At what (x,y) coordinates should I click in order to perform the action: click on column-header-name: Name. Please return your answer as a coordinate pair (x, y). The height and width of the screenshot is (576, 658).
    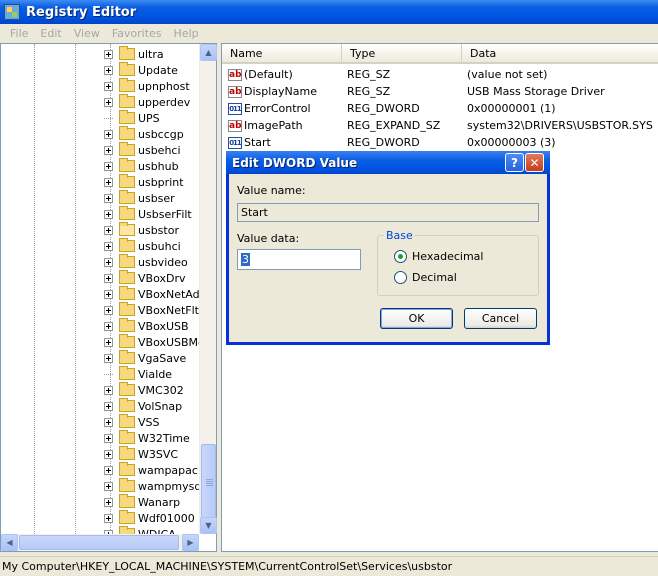
    Looking at the image, I should click on (282, 53).